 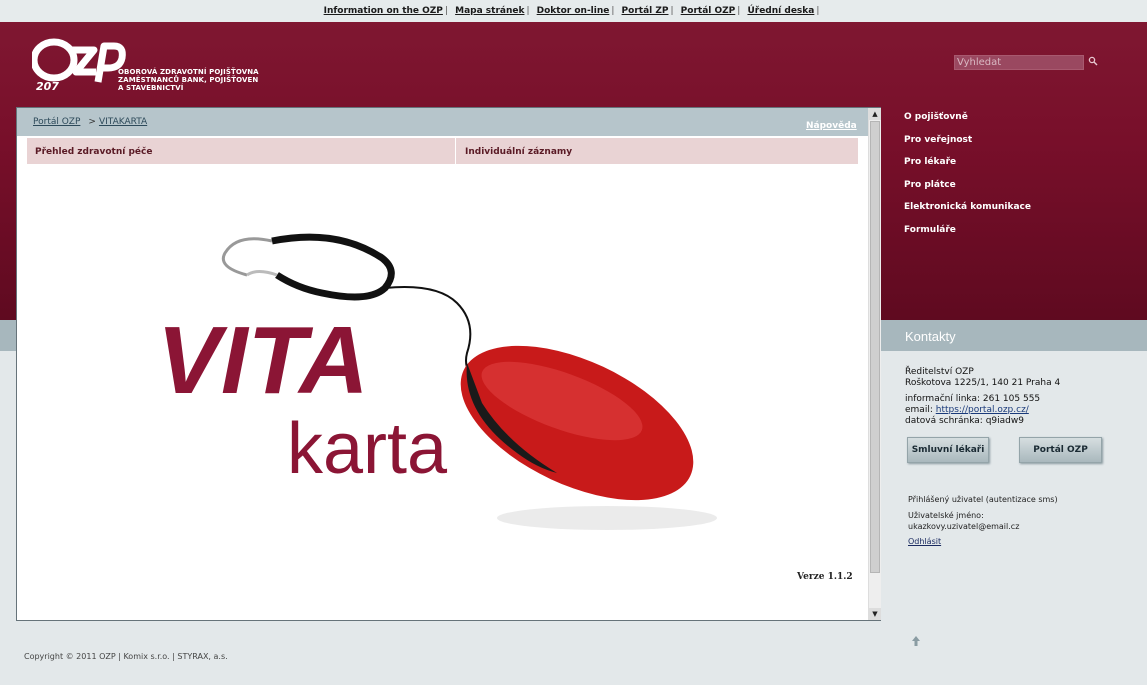 I want to click on top-link-sitemap: Mapa stránek, so click(x=489, y=11).